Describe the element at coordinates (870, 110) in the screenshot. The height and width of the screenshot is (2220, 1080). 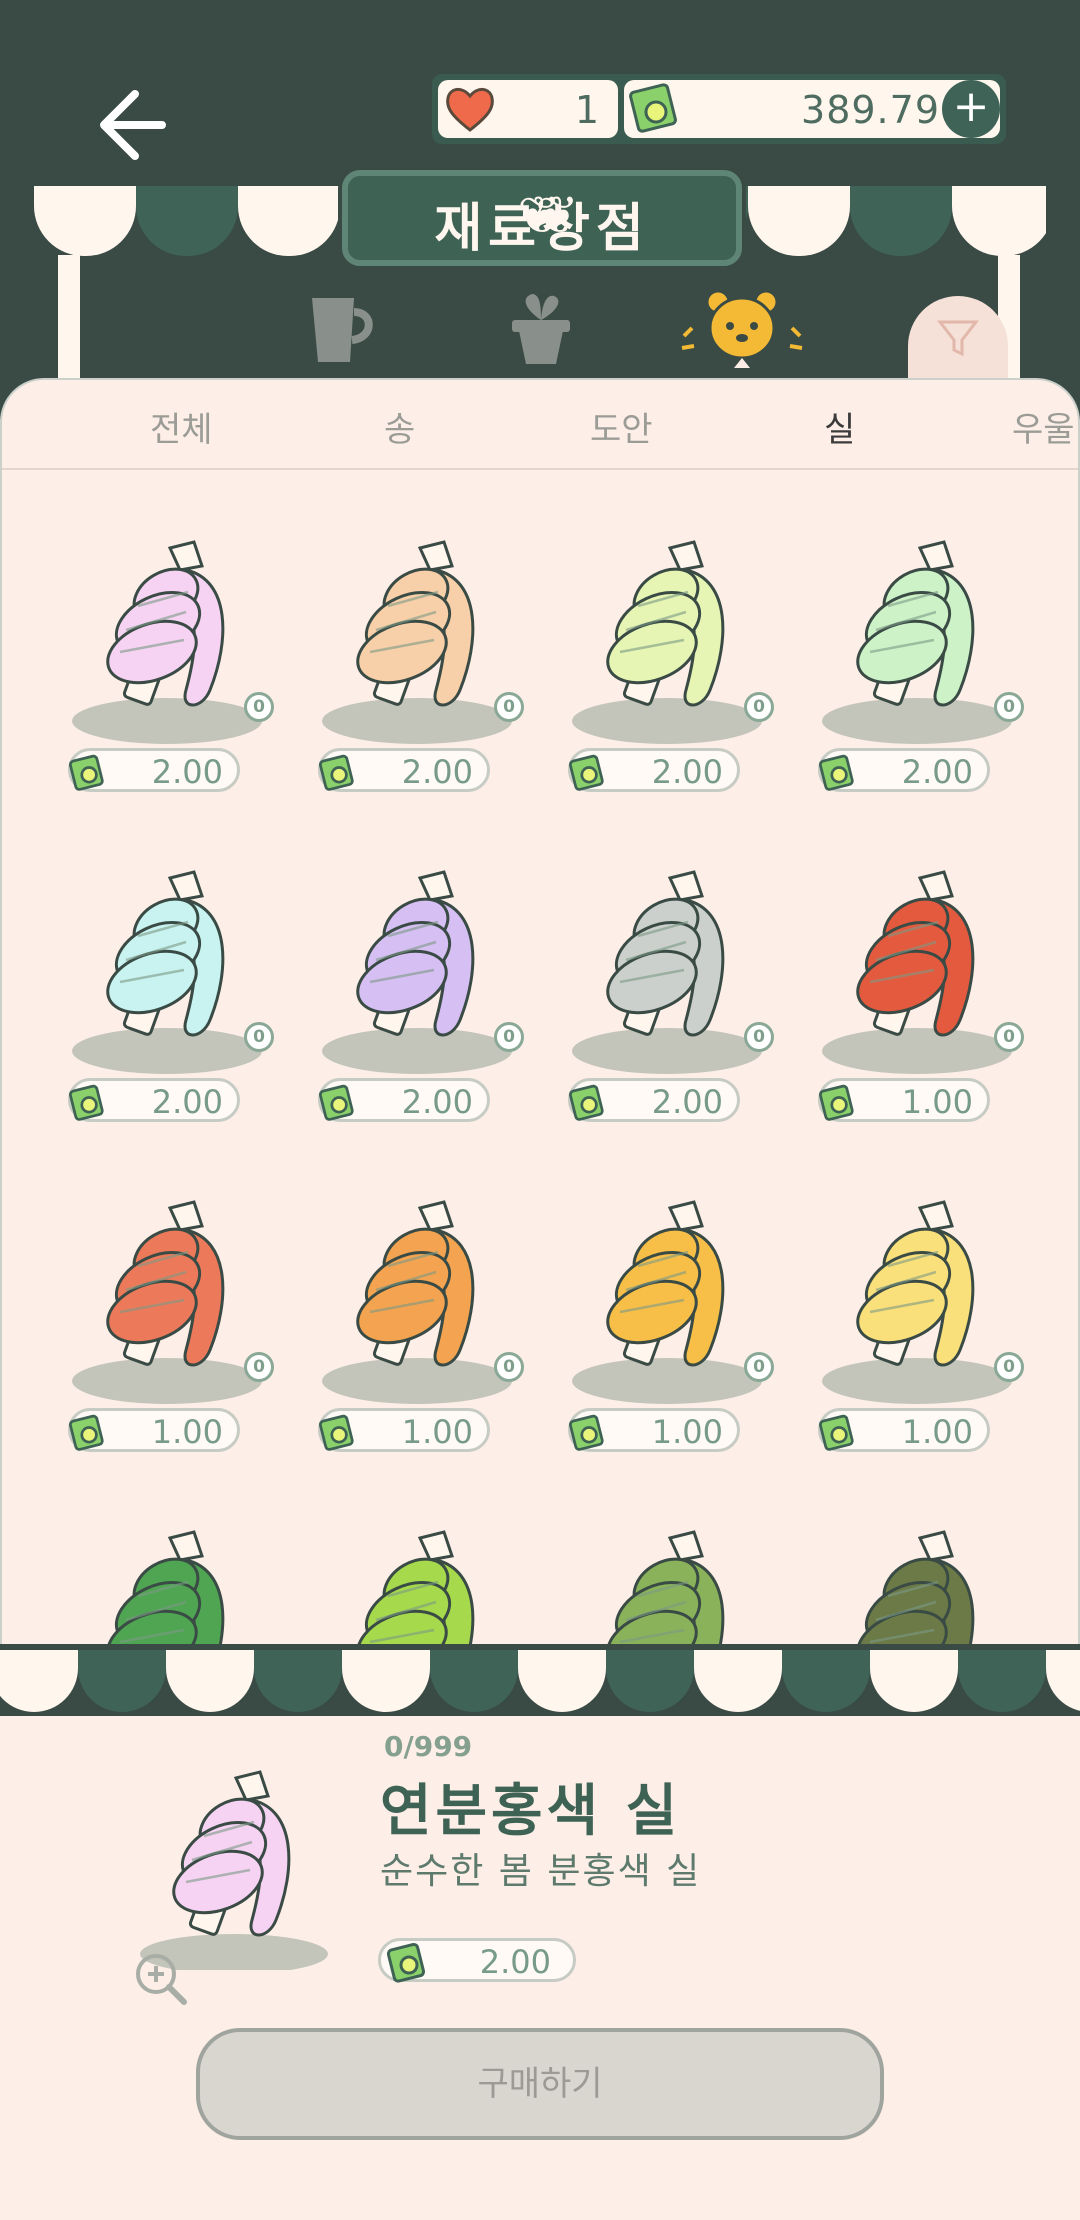
I see `money-value: 389.79` at that location.